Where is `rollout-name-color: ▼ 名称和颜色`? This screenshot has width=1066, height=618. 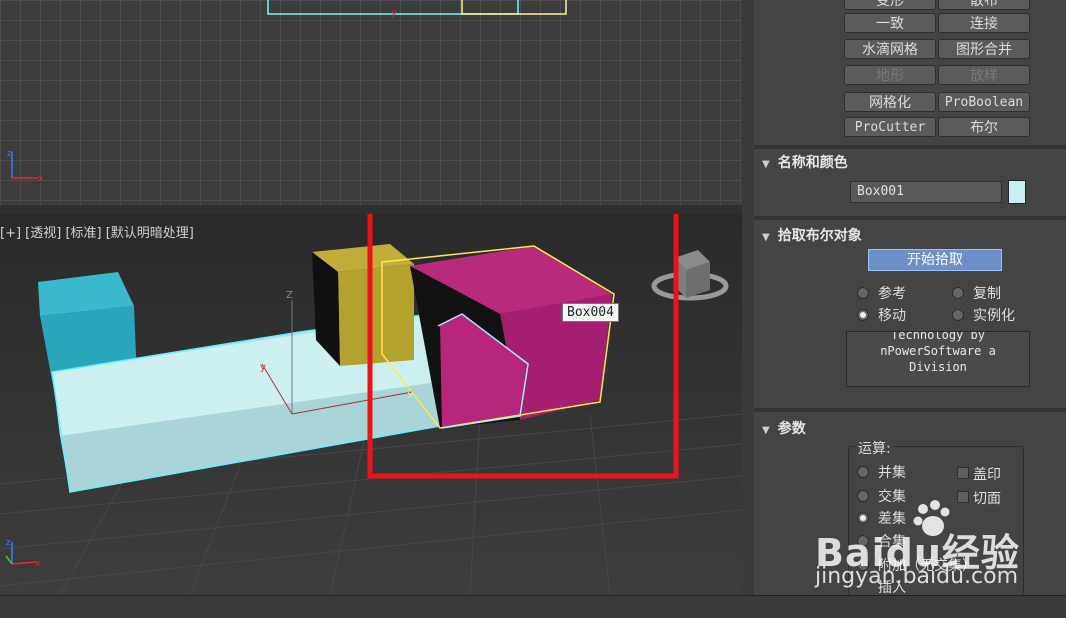
rollout-name-color: ▼ 名称和颜色 is located at coordinates (805, 162).